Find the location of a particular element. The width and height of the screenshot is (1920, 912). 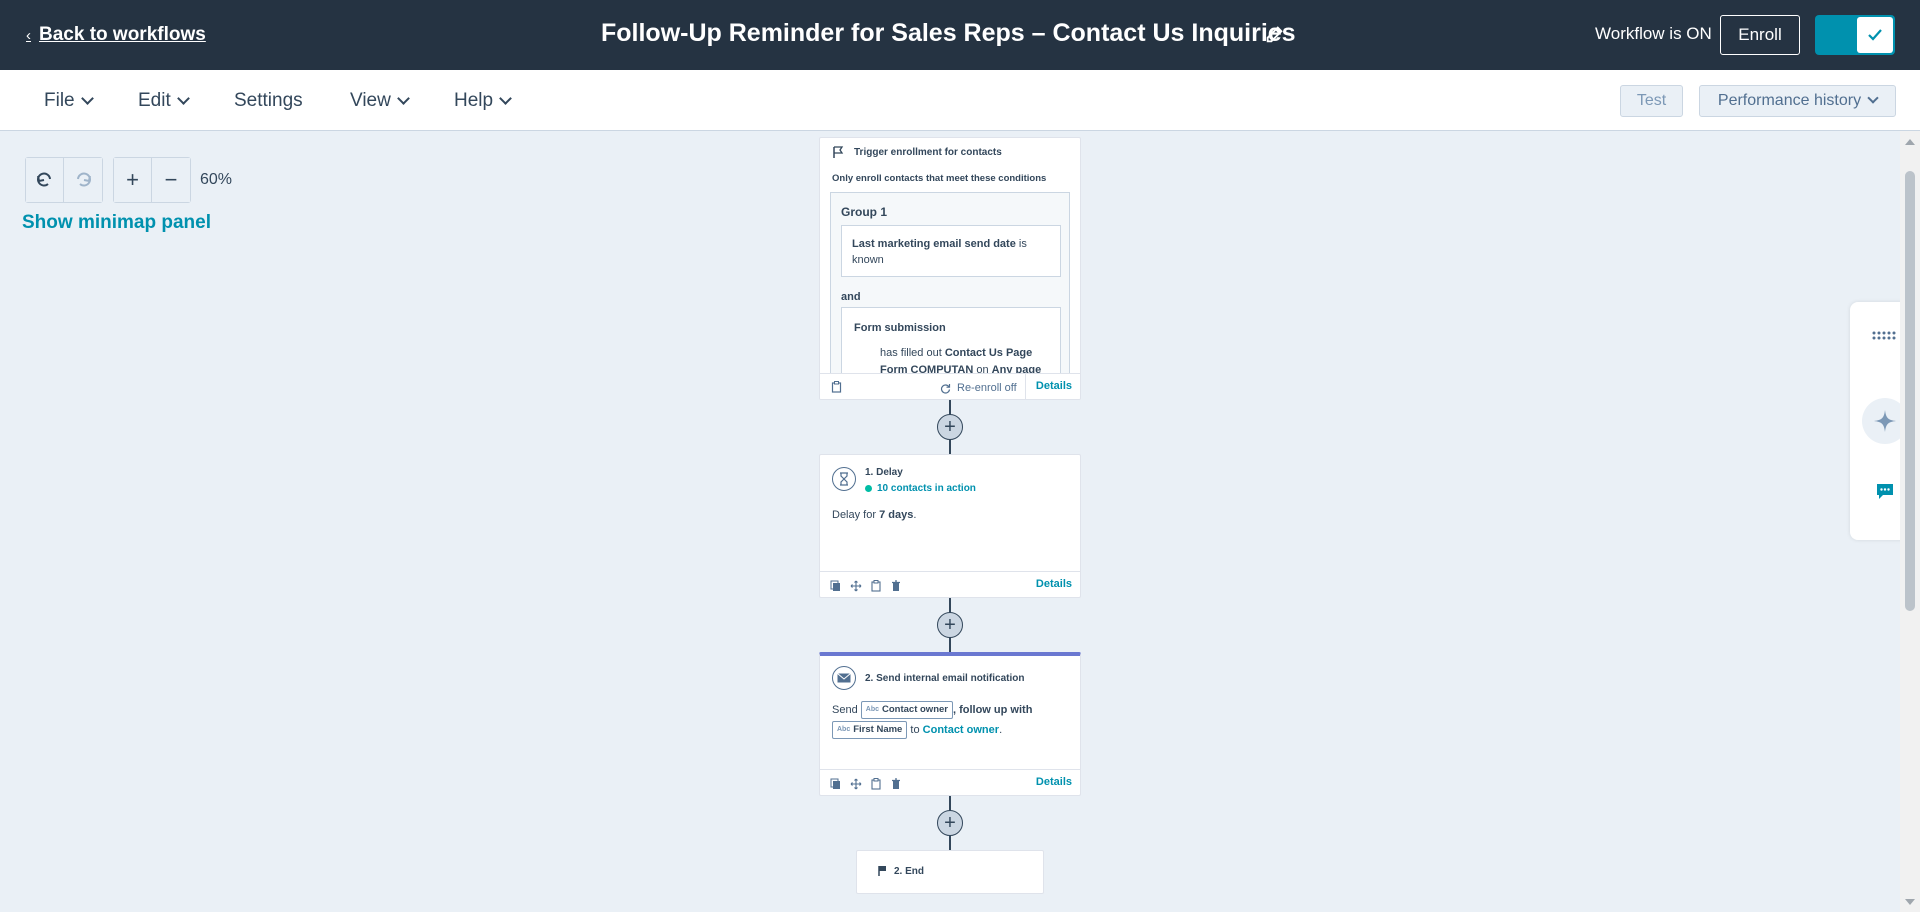

menu-help: Help is located at coordinates (483, 101).